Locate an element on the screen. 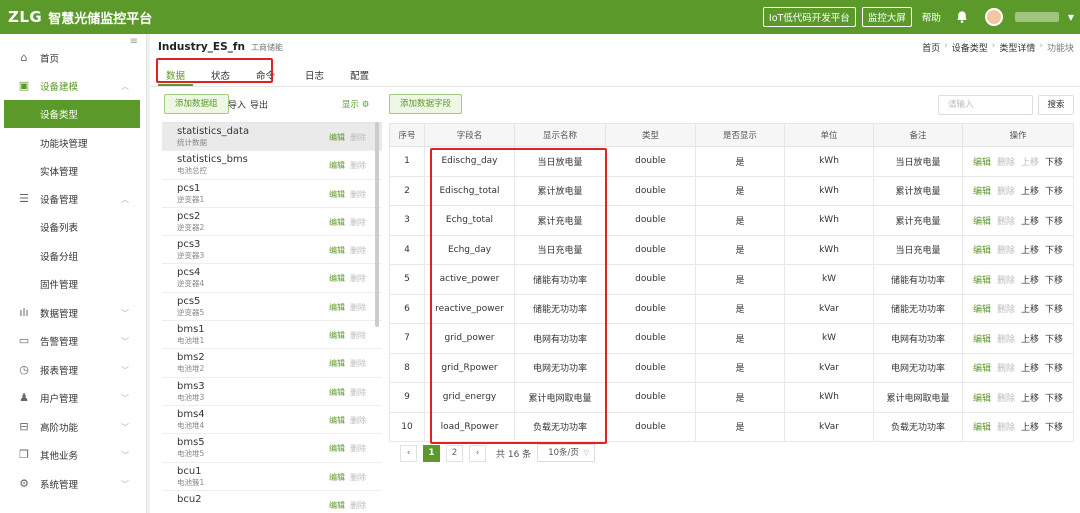 This screenshot has width=1080, height=513. list-item: pcs1 逆变器1 编辑 删除 is located at coordinates (272, 194).